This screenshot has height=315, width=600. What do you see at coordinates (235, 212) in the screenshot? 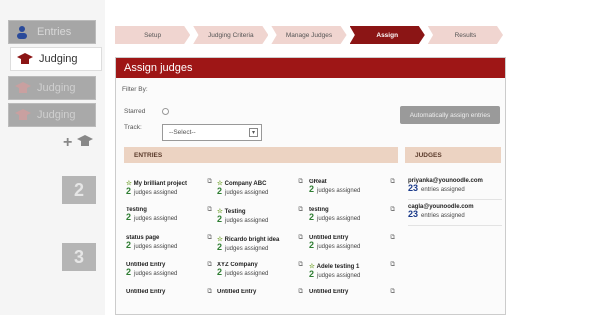
I see `entry-name: Testing` at bounding box center [235, 212].